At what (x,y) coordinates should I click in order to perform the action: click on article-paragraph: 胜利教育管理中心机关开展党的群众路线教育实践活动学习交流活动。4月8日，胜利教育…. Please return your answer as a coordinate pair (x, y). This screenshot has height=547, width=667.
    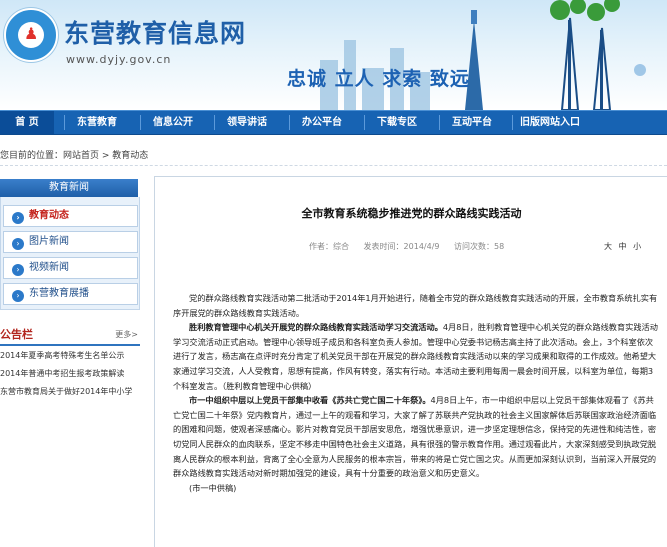
    Looking at the image, I should click on (416, 356).